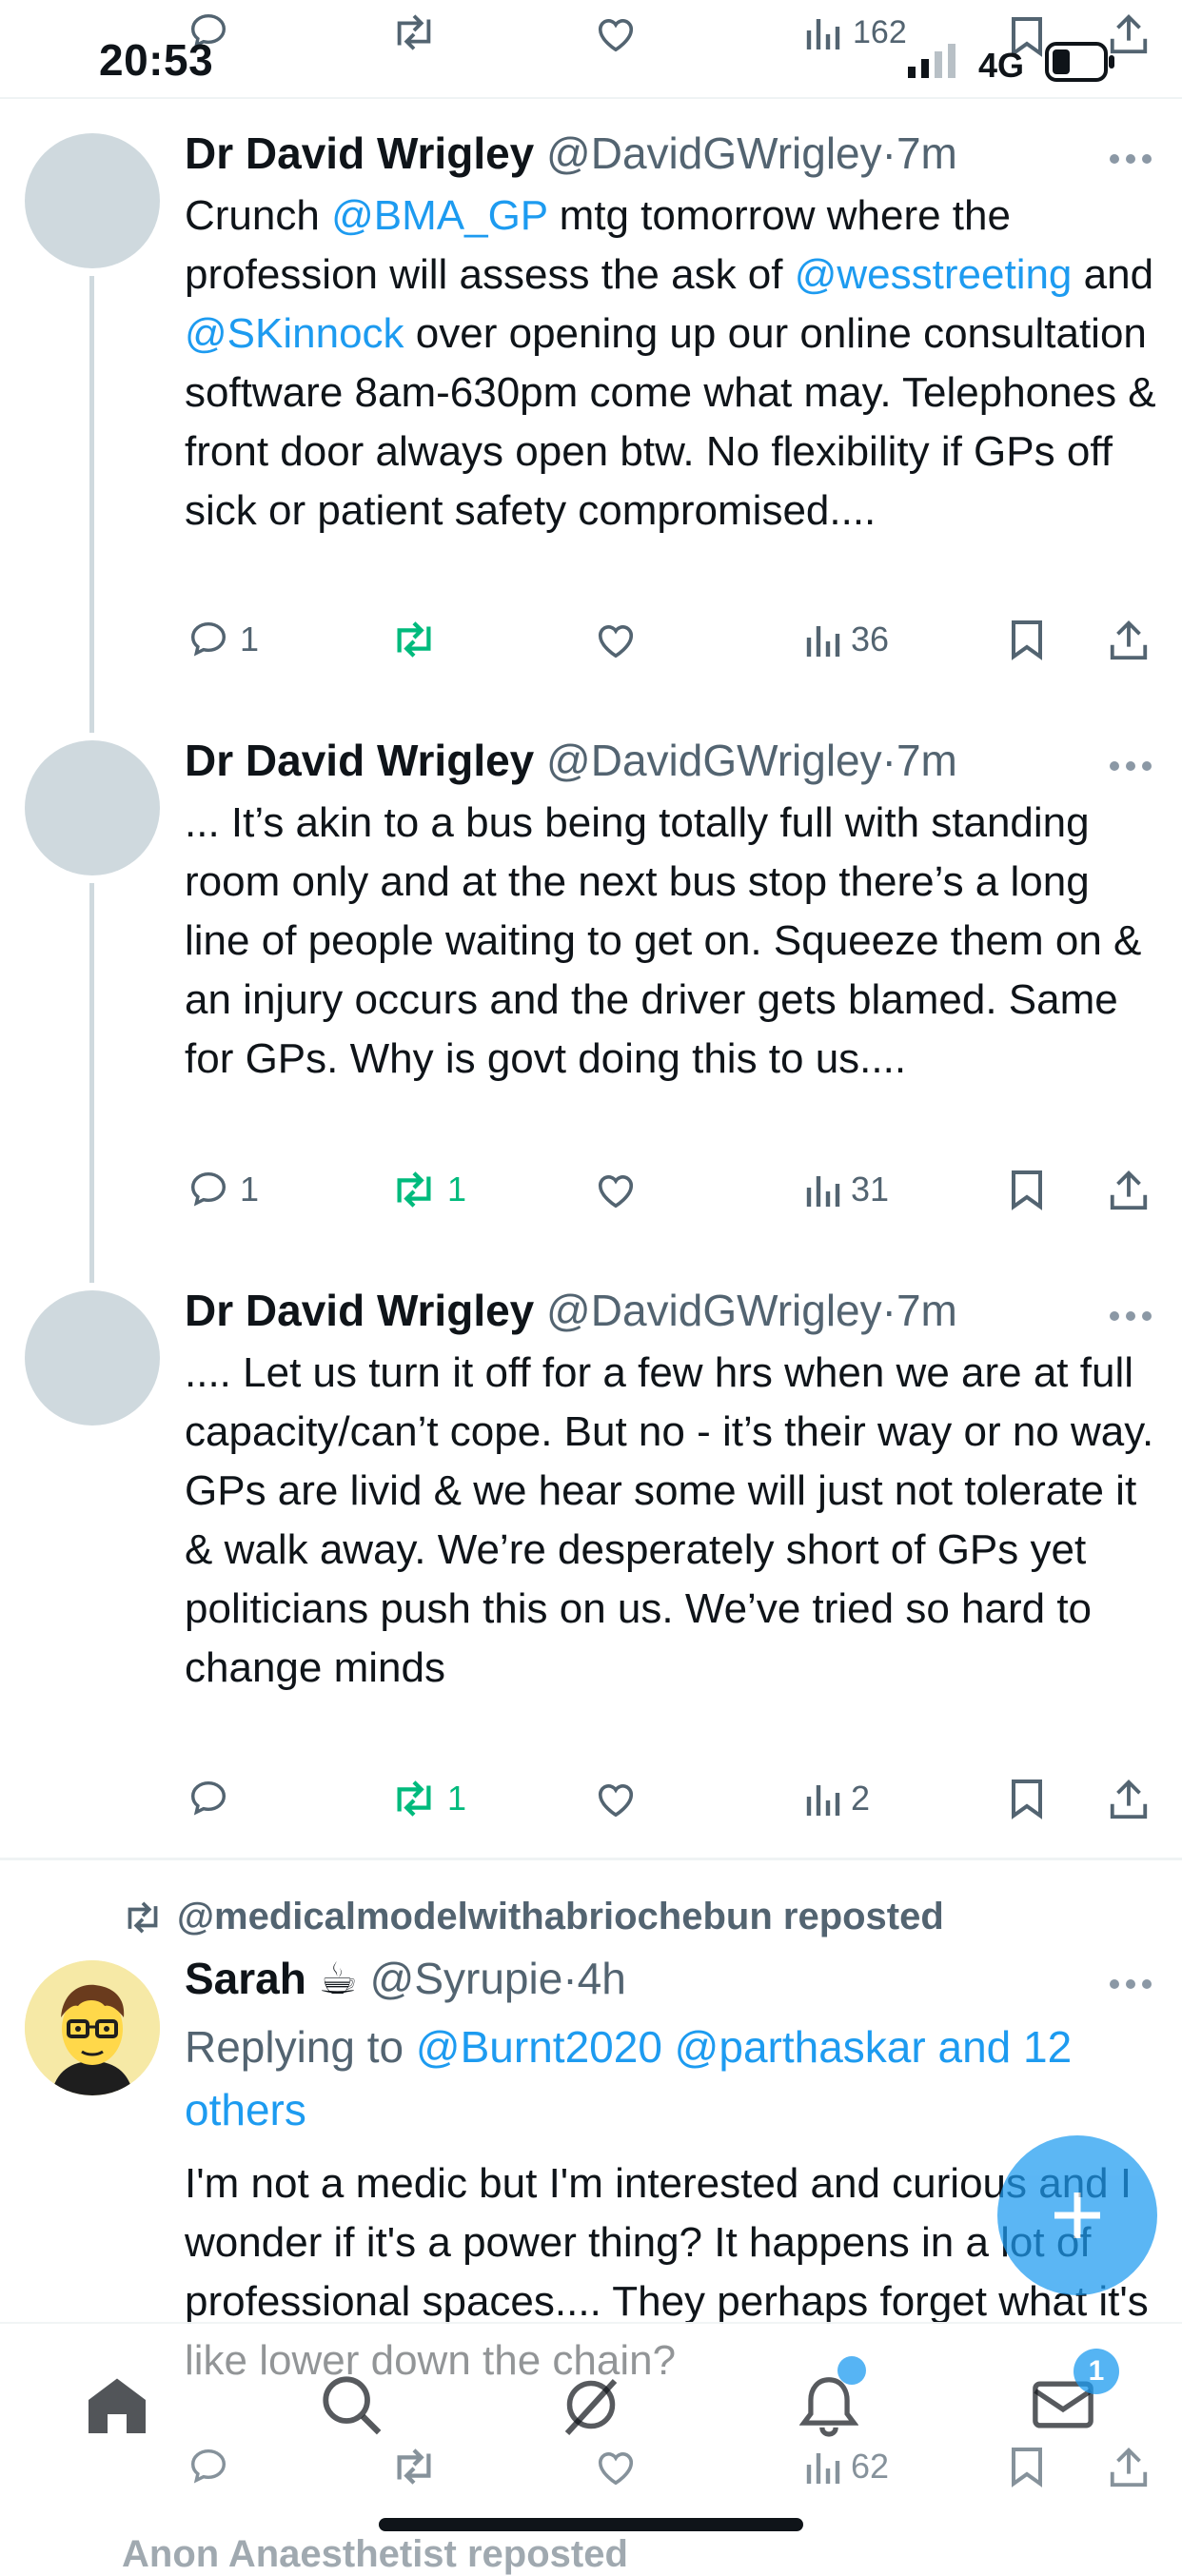  I want to click on mention-link: @wesstreeting, so click(934, 274).